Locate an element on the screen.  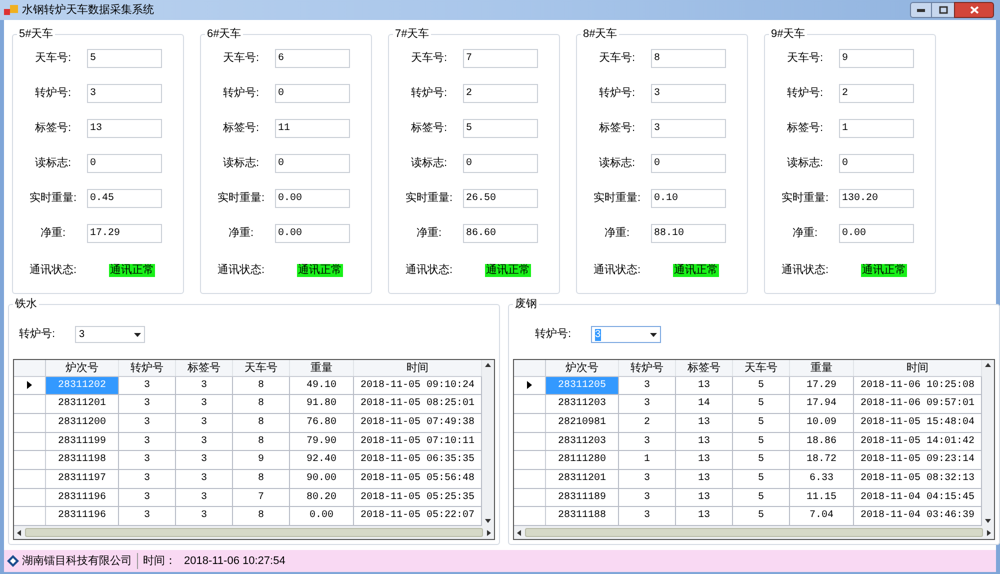
left-arrow-icon is located at coordinates (19, 533).